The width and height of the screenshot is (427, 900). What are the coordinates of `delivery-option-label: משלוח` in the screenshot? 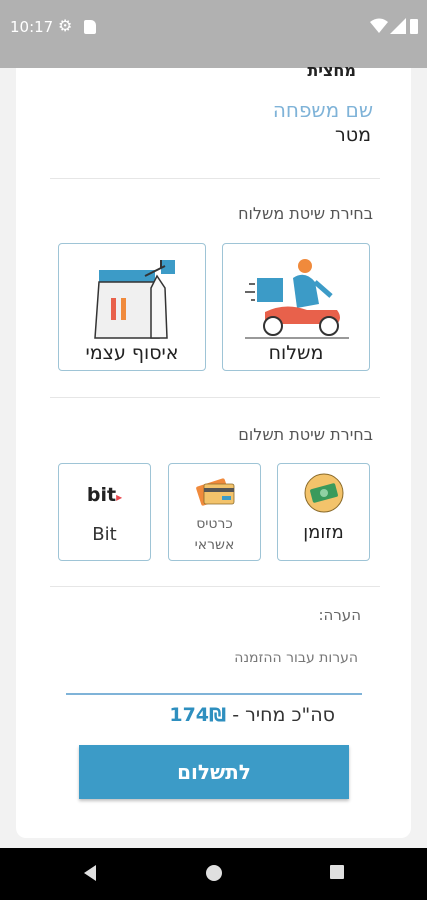 It's located at (296, 353).